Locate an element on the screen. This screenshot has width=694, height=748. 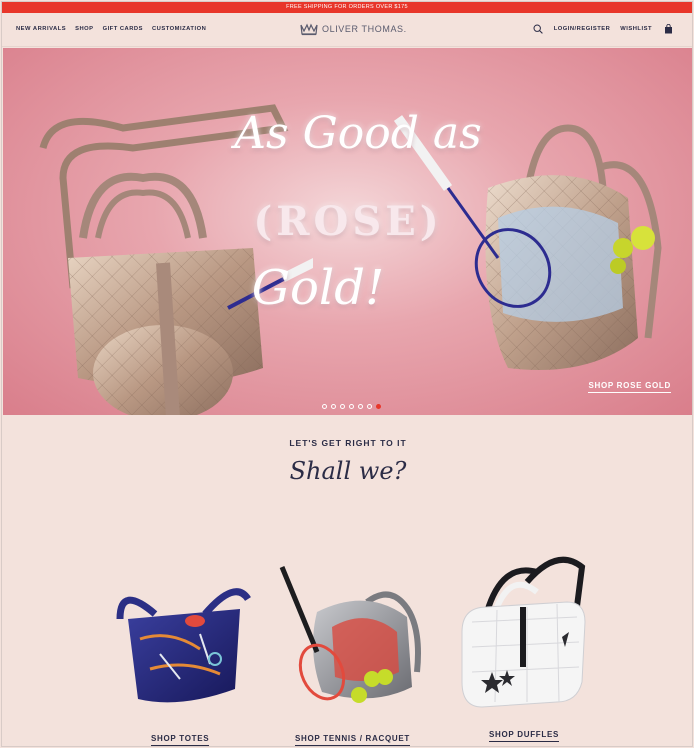
nav-gift-cards: GIFT CARDS is located at coordinates (123, 29).